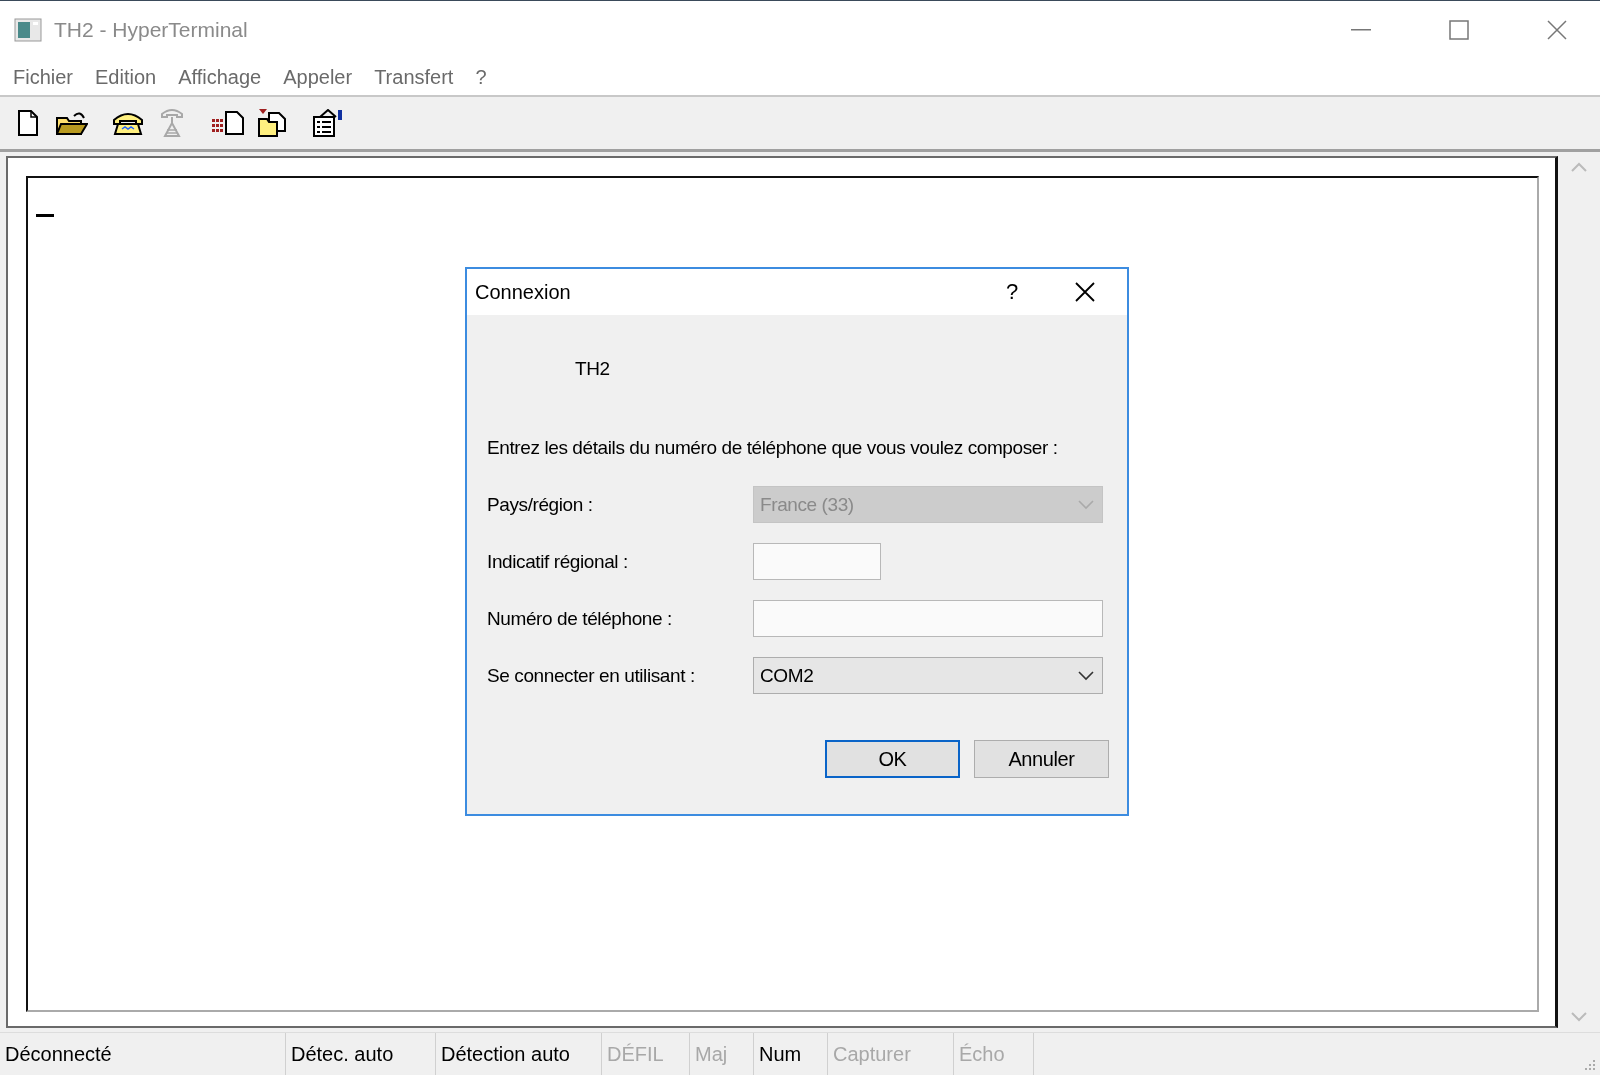  What do you see at coordinates (481, 77) in the screenshot?
I see `menu-item: ?` at bounding box center [481, 77].